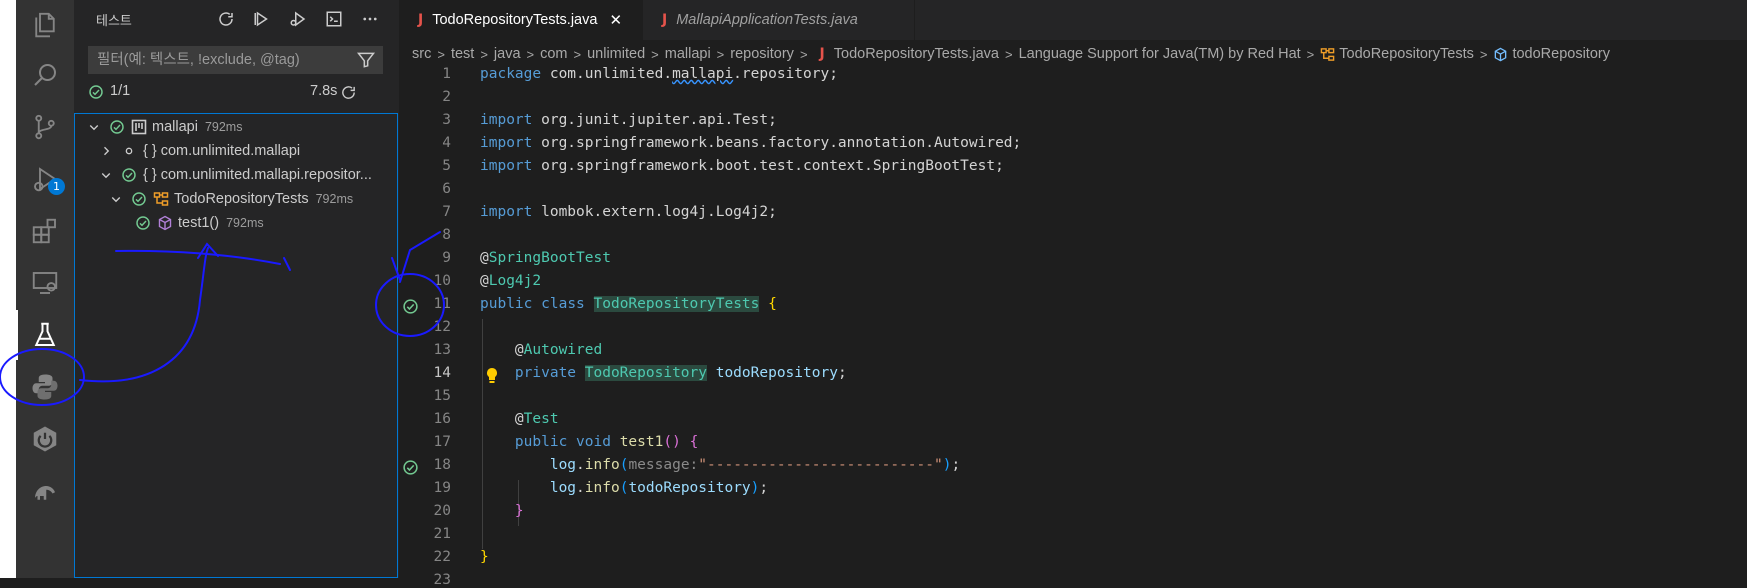 Image resolution: width=1747 pixels, height=588 pixels. I want to click on tree-item-label: test1(), so click(199, 223).